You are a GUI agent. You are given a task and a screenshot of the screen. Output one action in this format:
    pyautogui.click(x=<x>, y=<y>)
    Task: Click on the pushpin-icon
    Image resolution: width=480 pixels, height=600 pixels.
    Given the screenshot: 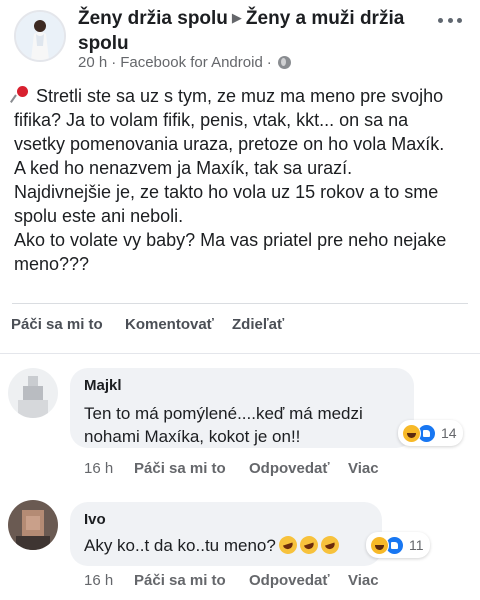 What is the action you would take?
    pyautogui.click(x=22, y=95)
    